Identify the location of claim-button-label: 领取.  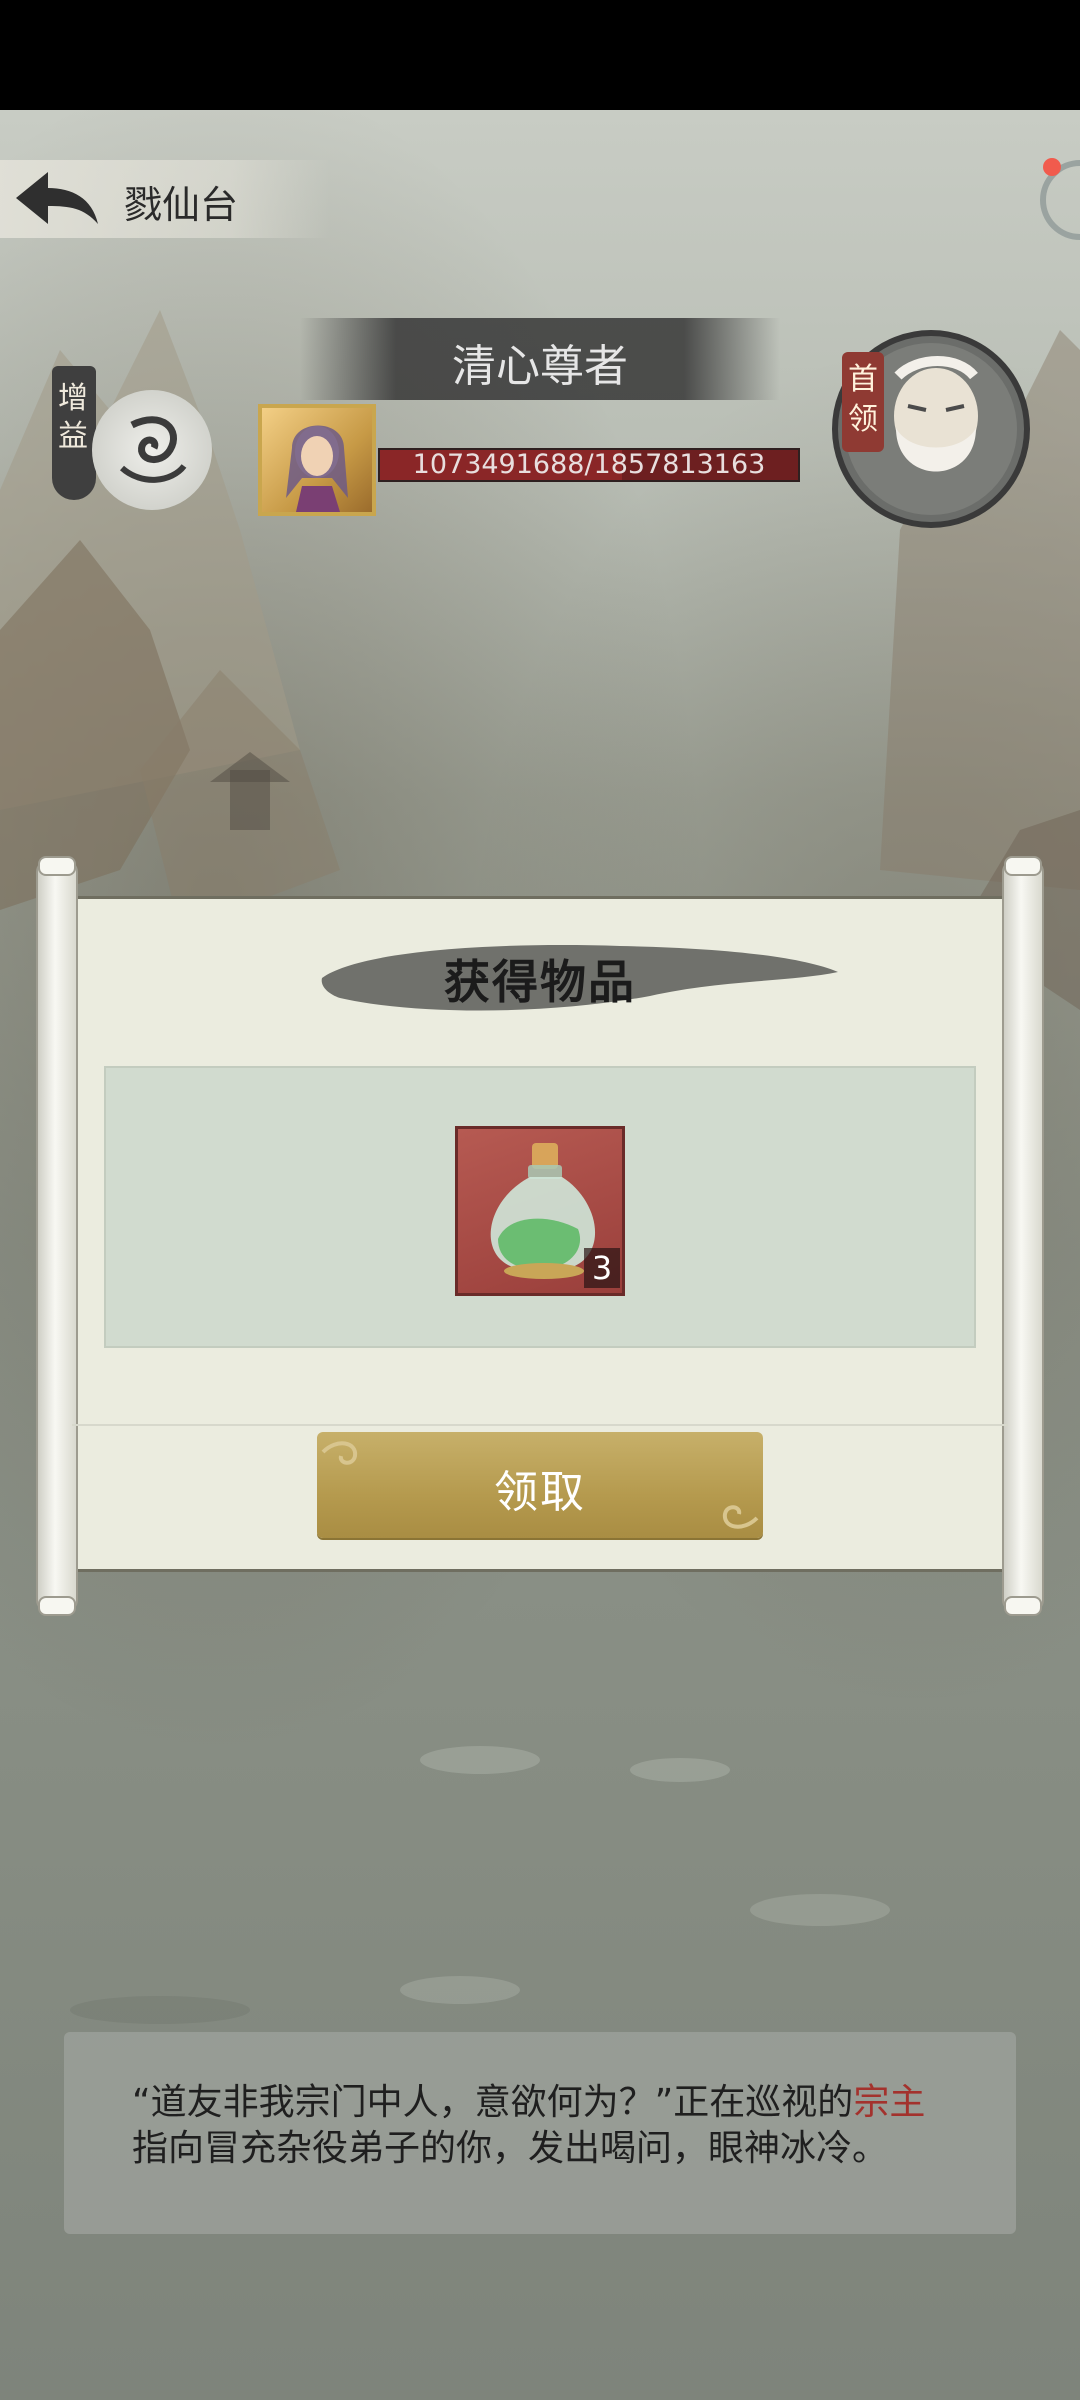
(540, 1492).